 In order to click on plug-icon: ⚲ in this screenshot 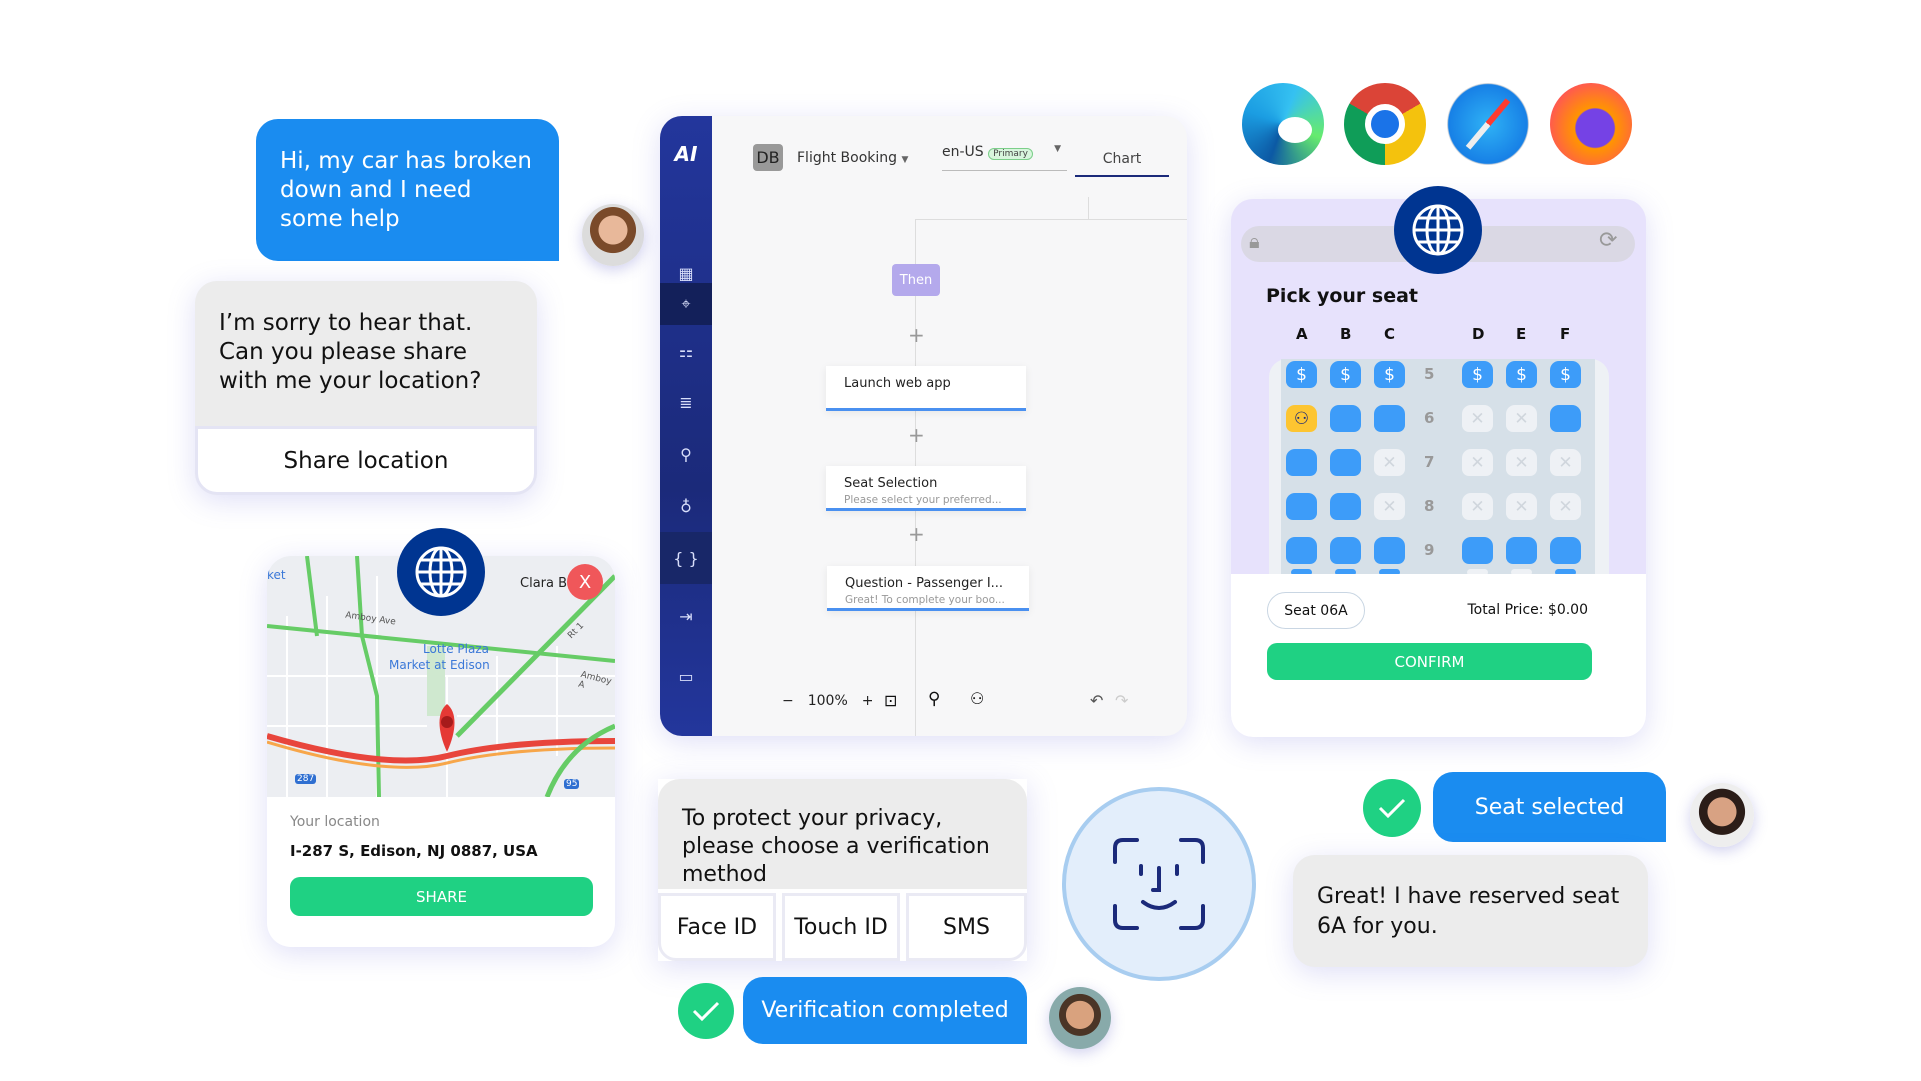, I will do `click(686, 454)`.